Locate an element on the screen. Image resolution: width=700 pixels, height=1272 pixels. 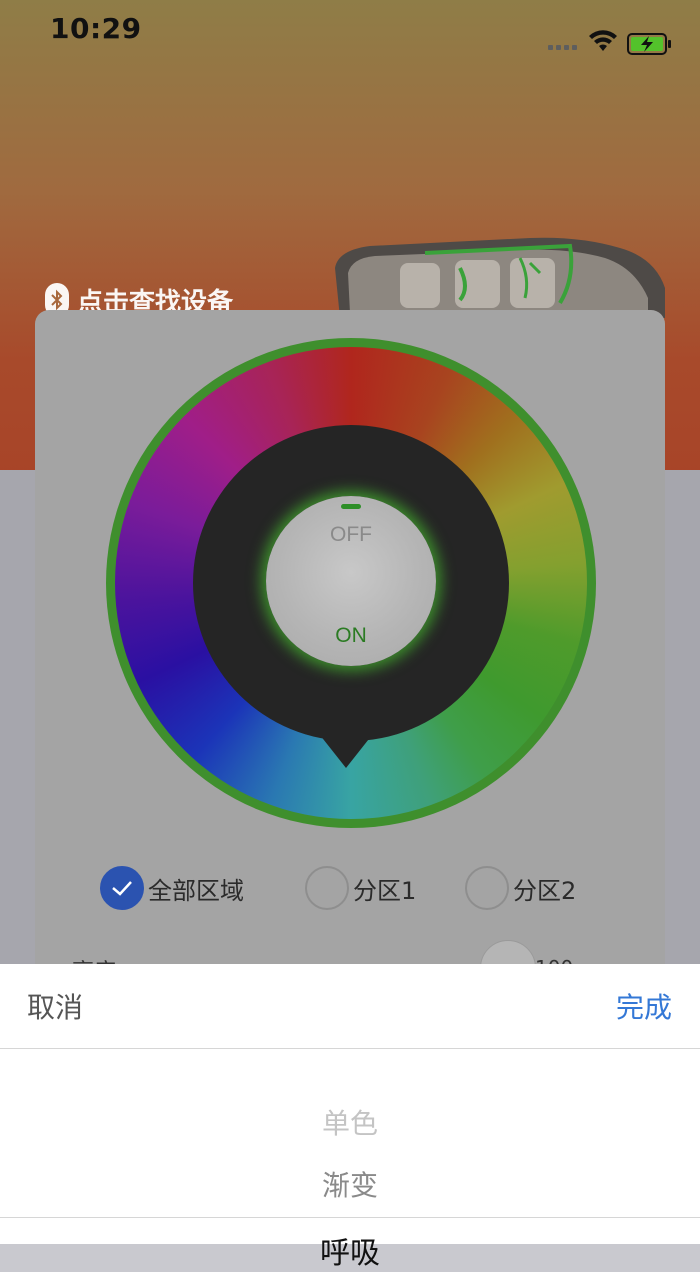
zone-all-radio: 全部区域 is located at coordinates (172, 888).